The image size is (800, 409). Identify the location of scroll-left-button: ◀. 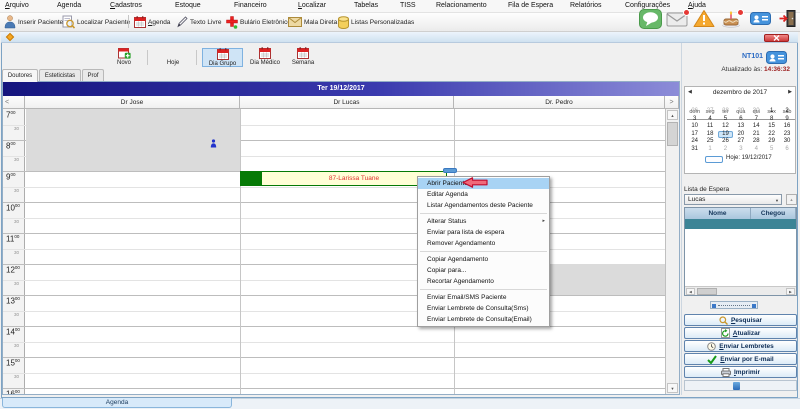
(690, 291).